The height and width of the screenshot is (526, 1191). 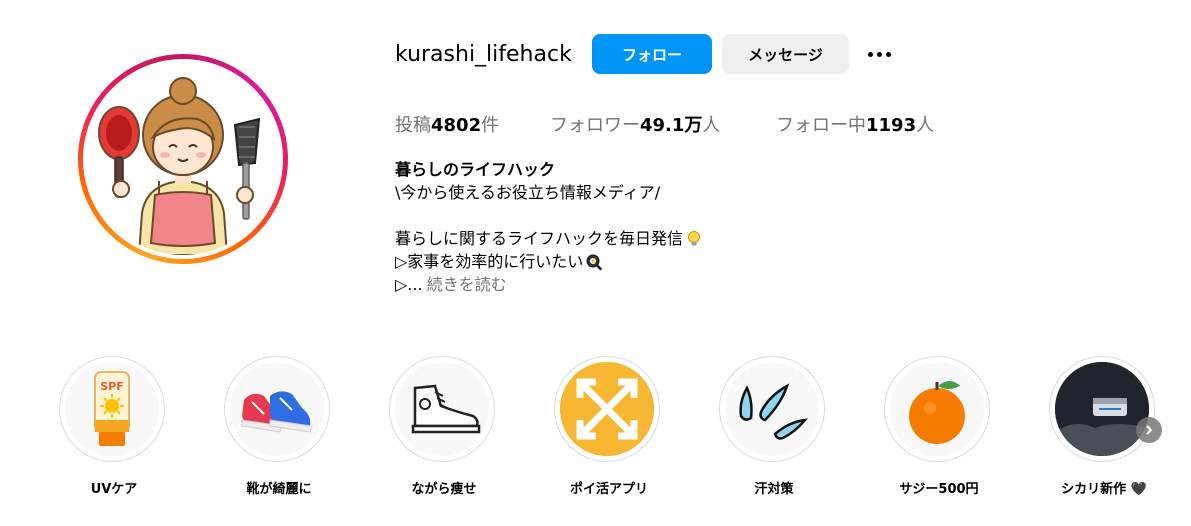 What do you see at coordinates (635, 124) in the screenshot?
I see `stat-followers: フォロワー49.1万人` at bounding box center [635, 124].